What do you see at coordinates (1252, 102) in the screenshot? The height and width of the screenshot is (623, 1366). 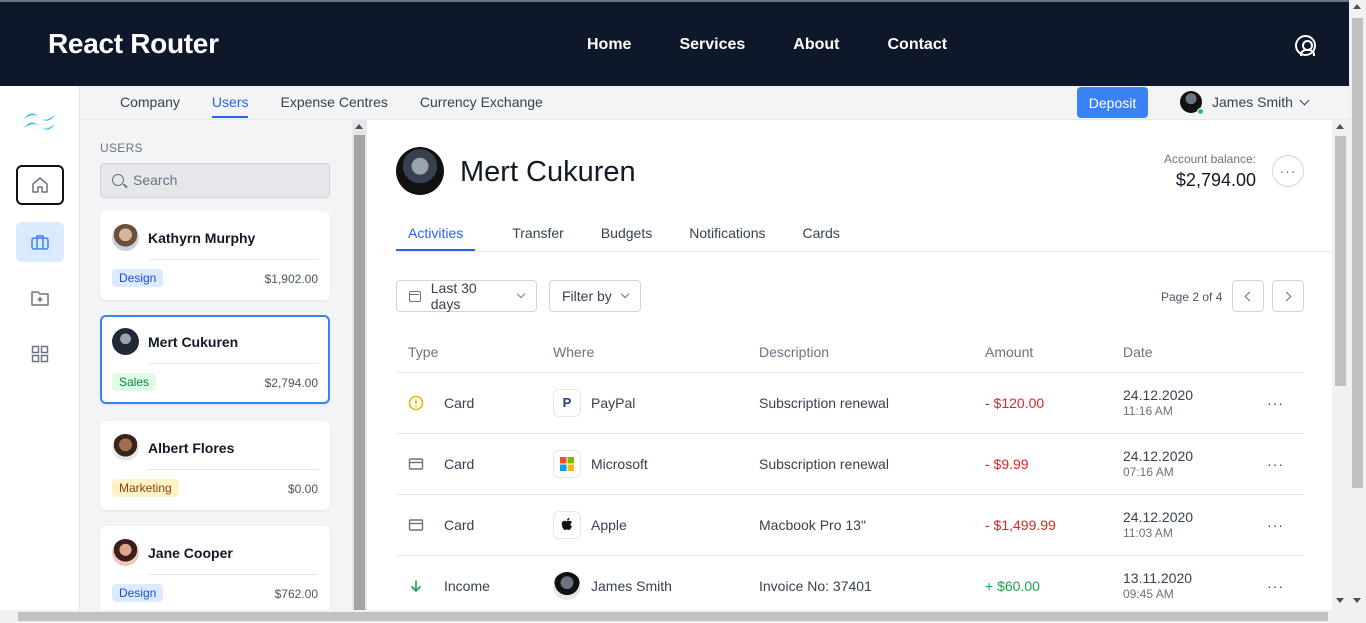 I see `account-name: James Smith` at bounding box center [1252, 102].